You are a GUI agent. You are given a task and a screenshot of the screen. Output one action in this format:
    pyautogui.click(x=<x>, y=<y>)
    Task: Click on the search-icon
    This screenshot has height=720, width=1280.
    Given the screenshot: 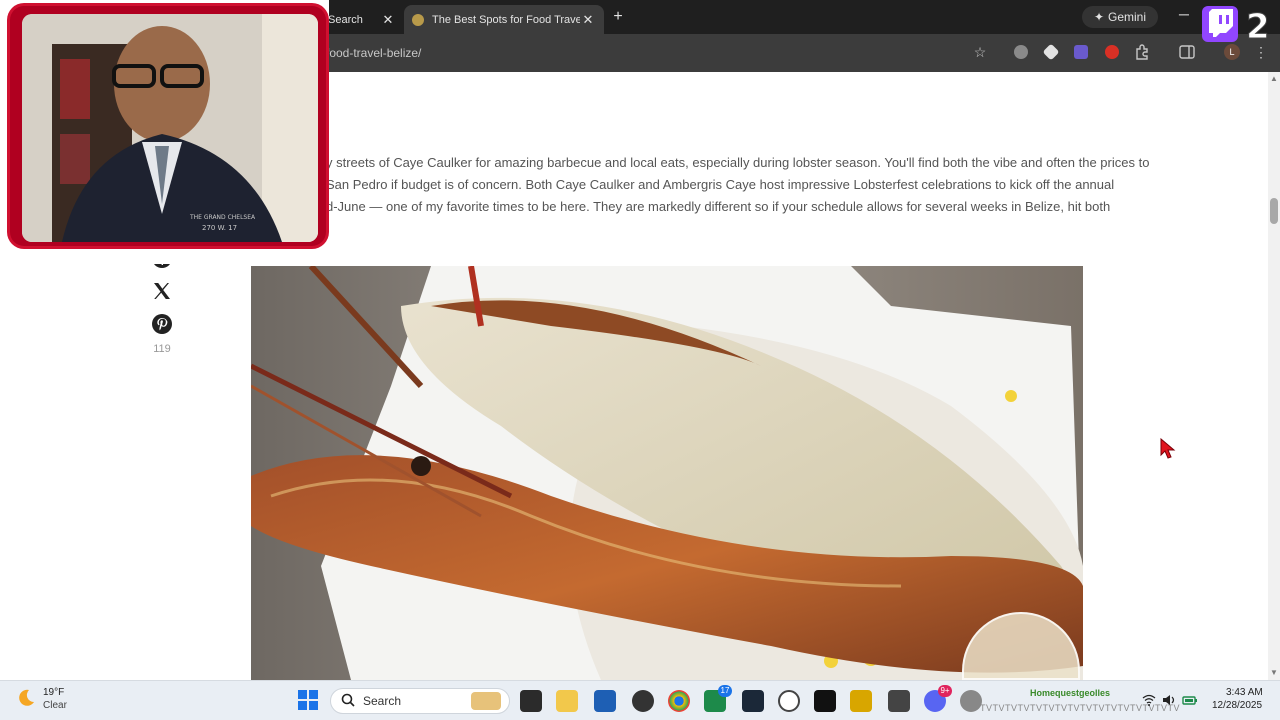 What is the action you would take?
    pyautogui.click(x=348, y=701)
    